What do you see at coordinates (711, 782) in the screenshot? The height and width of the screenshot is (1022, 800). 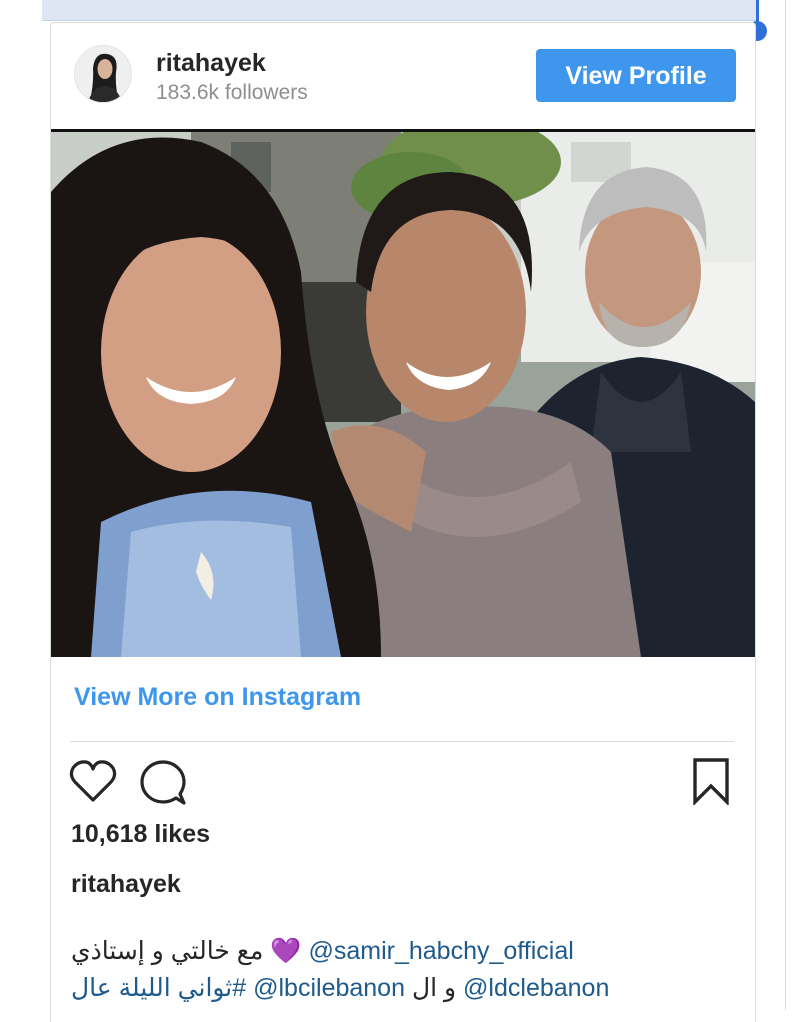 I see `bookmark-icon` at bounding box center [711, 782].